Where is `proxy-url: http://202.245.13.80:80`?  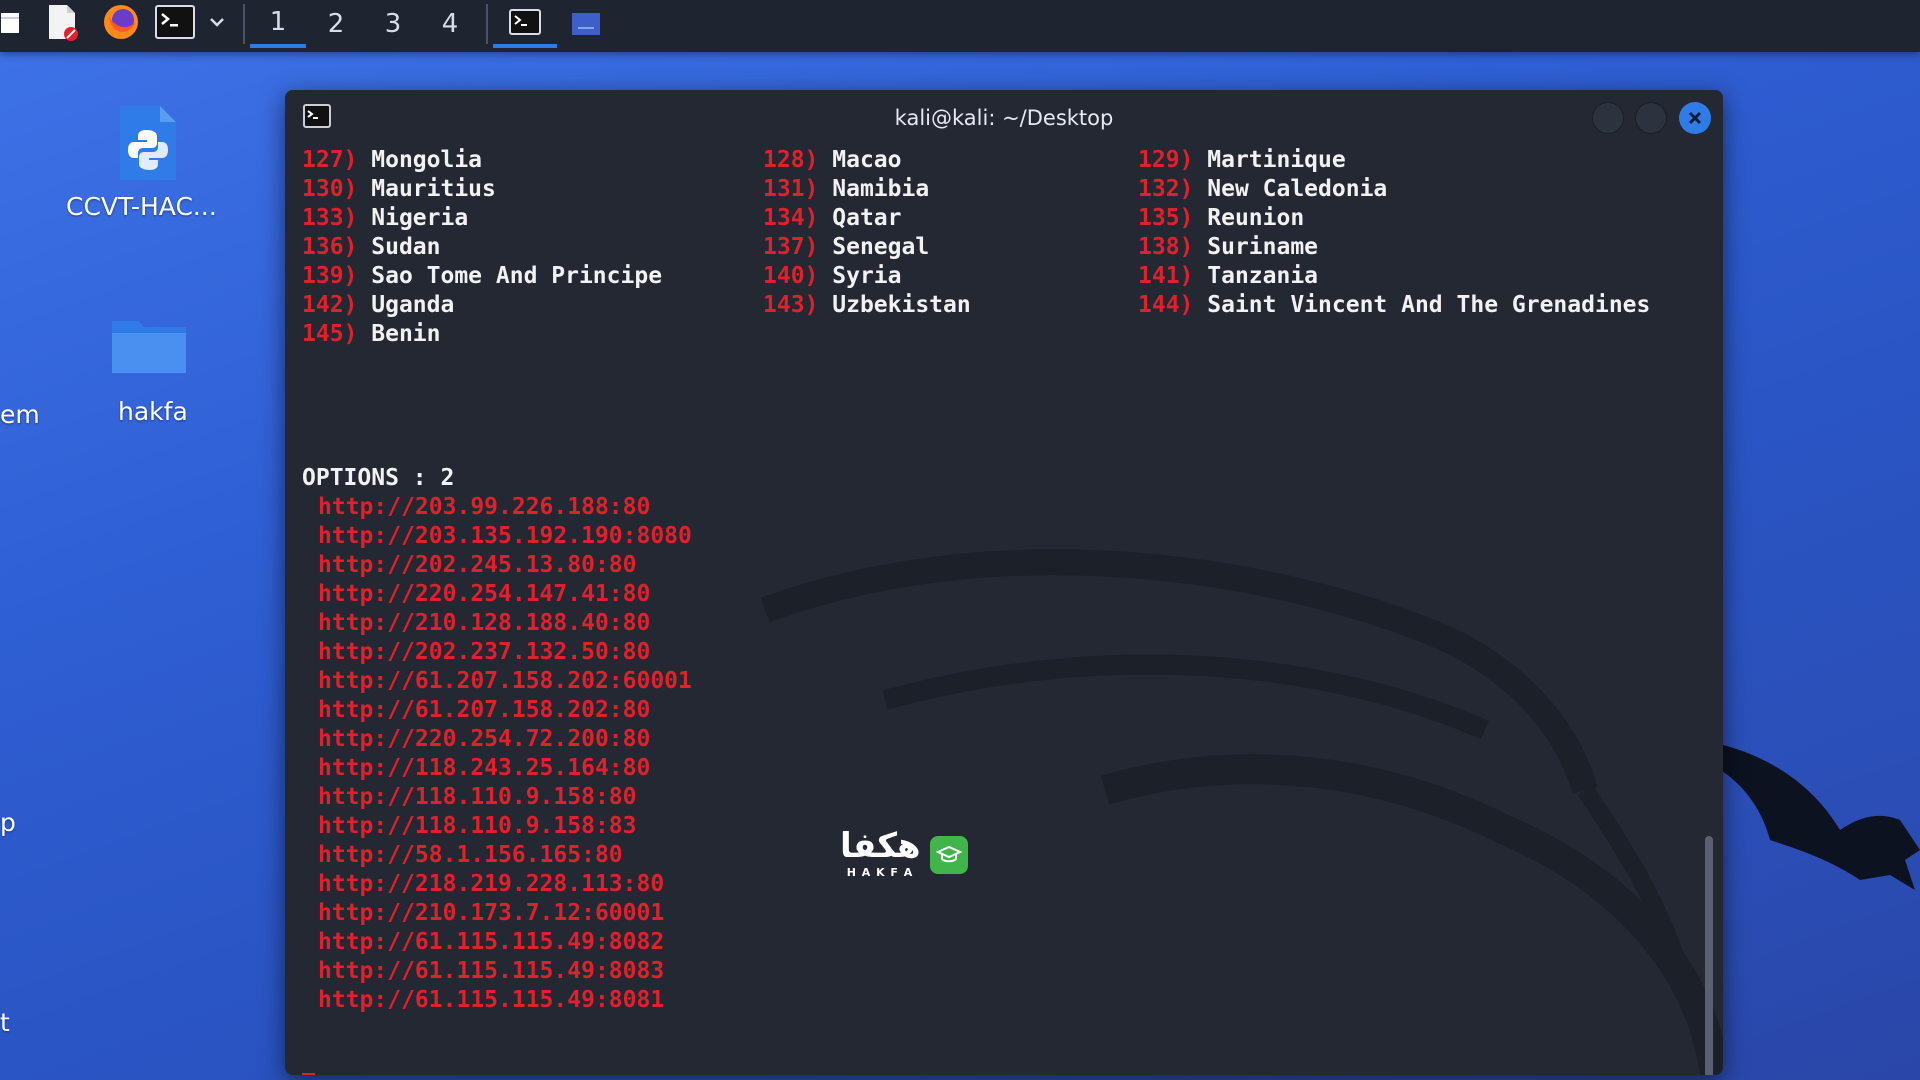
proxy-url: http://202.245.13.80:80 is located at coordinates (477, 565).